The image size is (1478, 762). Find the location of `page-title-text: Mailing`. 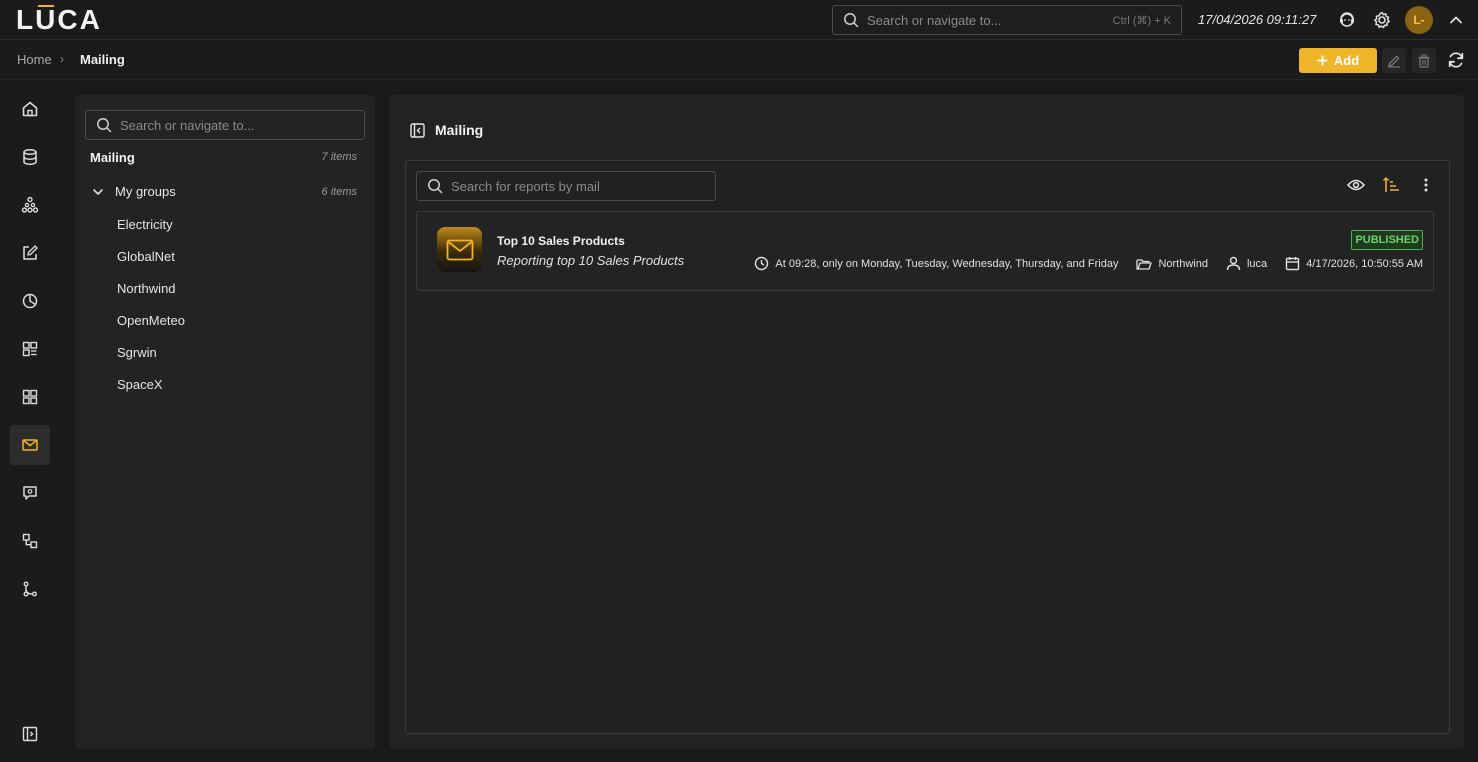

page-title-text: Mailing is located at coordinates (459, 130).